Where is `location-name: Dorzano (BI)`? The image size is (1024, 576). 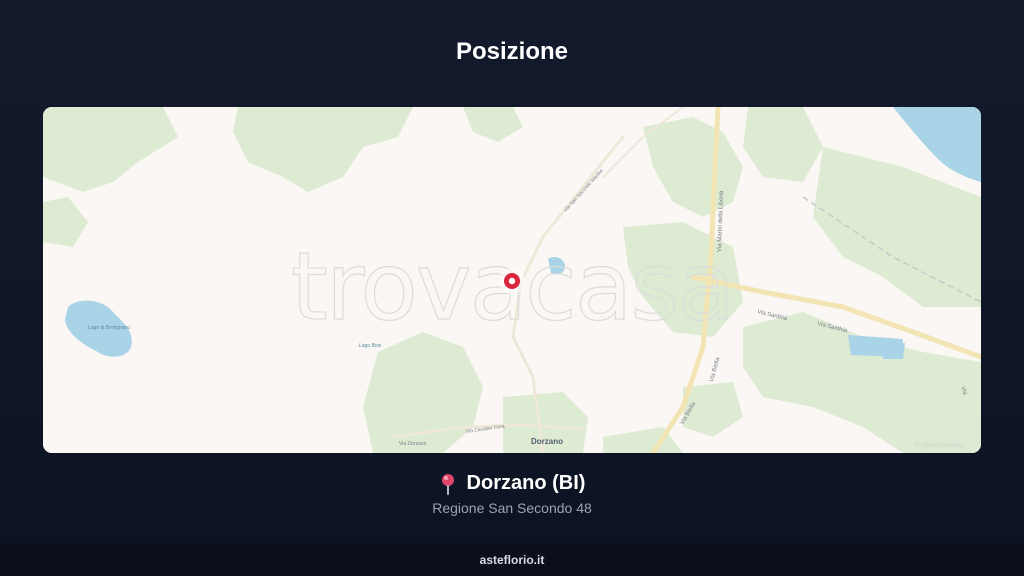 location-name: Dorzano (BI) is located at coordinates (526, 483).